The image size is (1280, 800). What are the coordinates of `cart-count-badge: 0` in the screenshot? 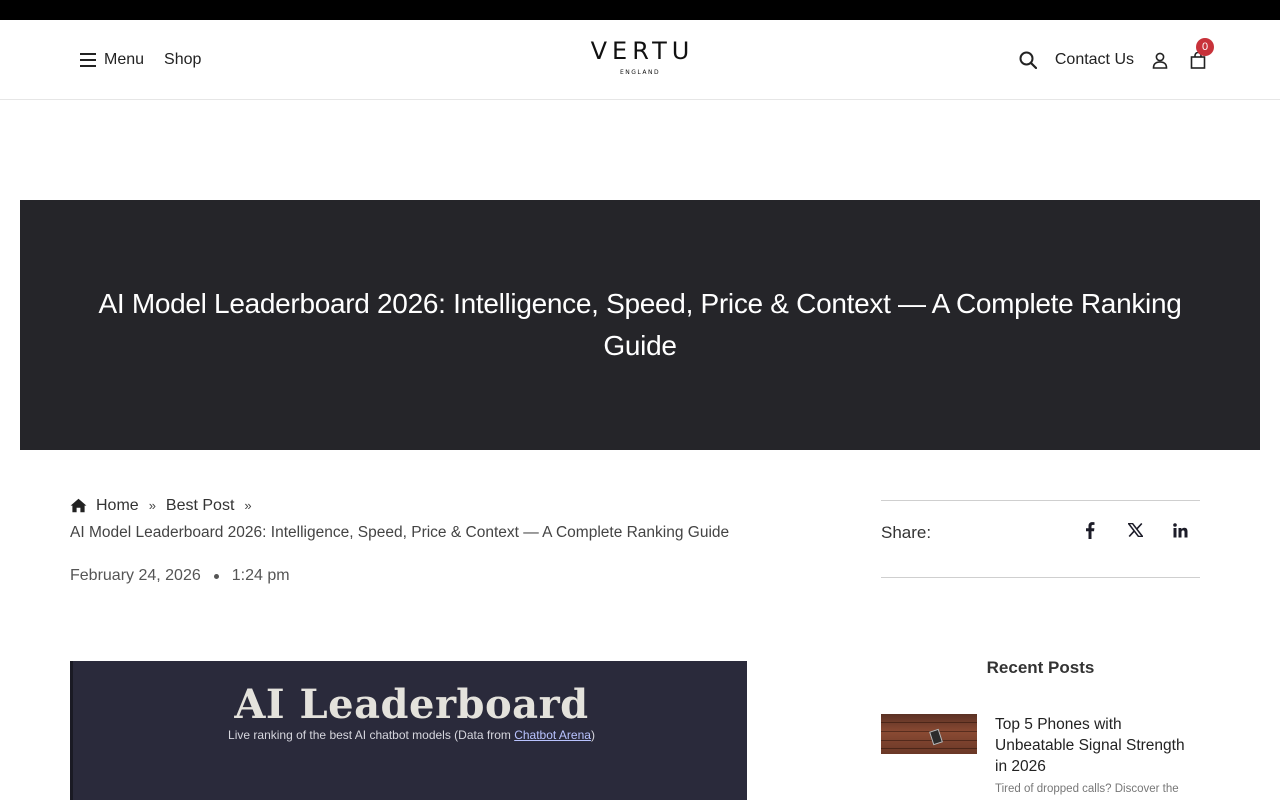 It's located at (1205, 46).